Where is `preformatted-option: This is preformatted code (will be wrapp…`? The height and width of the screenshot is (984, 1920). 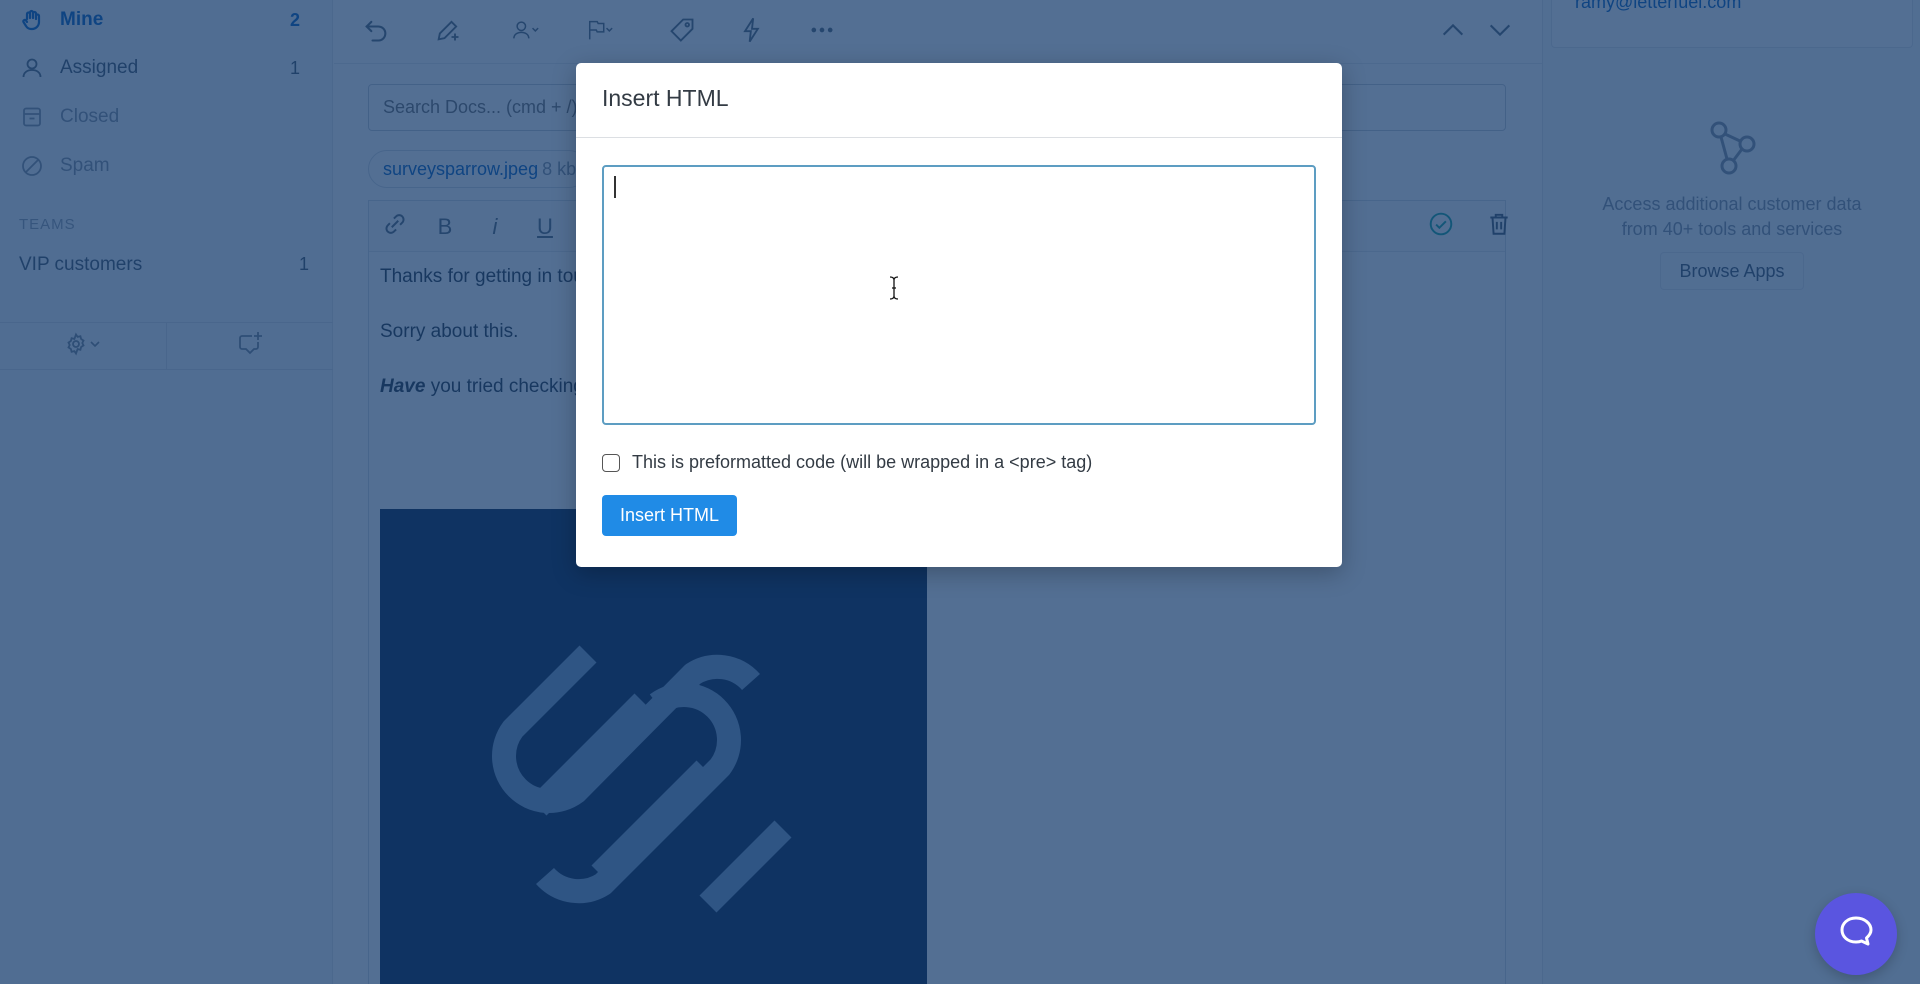 preformatted-option: This is preformatted code (will be wrapp… is located at coordinates (959, 462).